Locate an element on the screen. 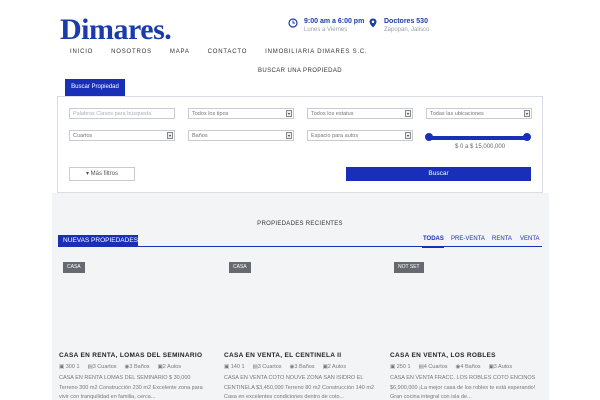 The image size is (600, 400). recent-title: PROPIEDADES RECIENTES is located at coordinates (300, 224).